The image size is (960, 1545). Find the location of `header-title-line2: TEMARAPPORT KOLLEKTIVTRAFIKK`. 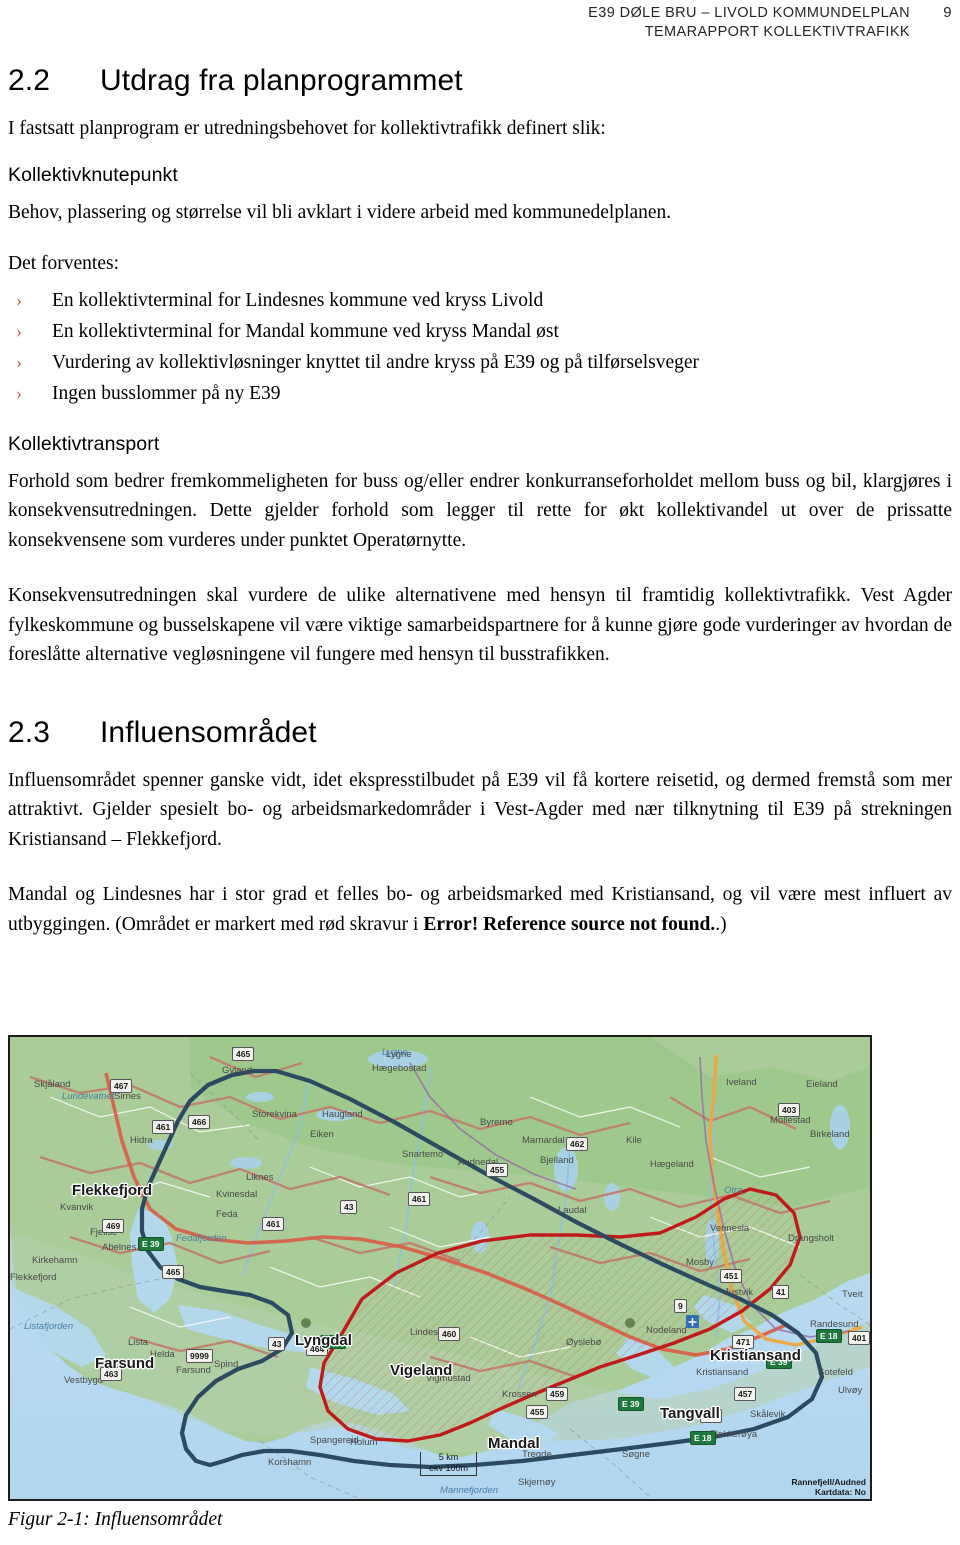

header-title-line2: TEMARAPPORT KOLLEKTIVTRAFIKK is located at coordinates (777, 32).